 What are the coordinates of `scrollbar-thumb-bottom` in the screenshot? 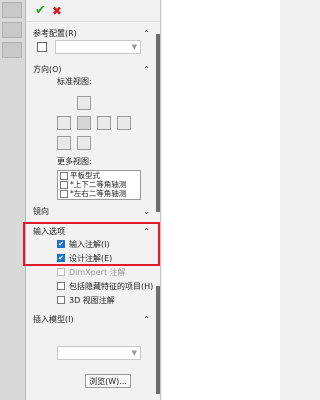 It's located at (158, 340).